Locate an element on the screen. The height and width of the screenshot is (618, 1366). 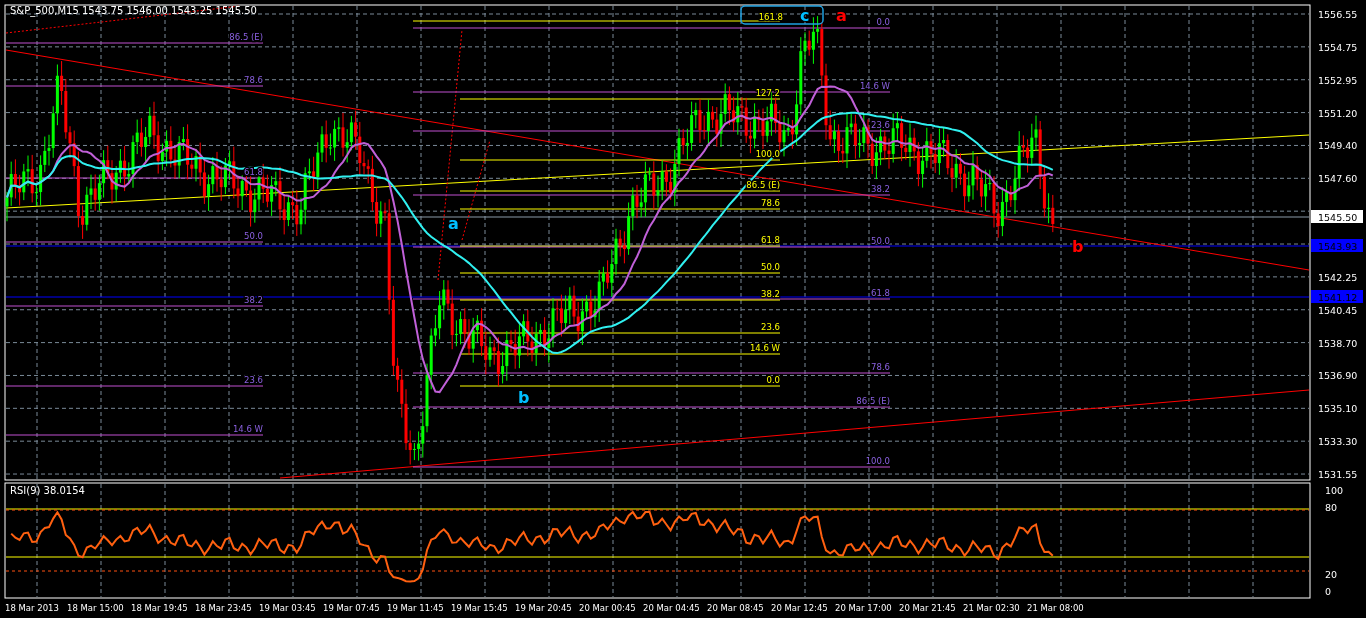
fibonacci-level-label: 161.8 is located at coordinates (770, 17).